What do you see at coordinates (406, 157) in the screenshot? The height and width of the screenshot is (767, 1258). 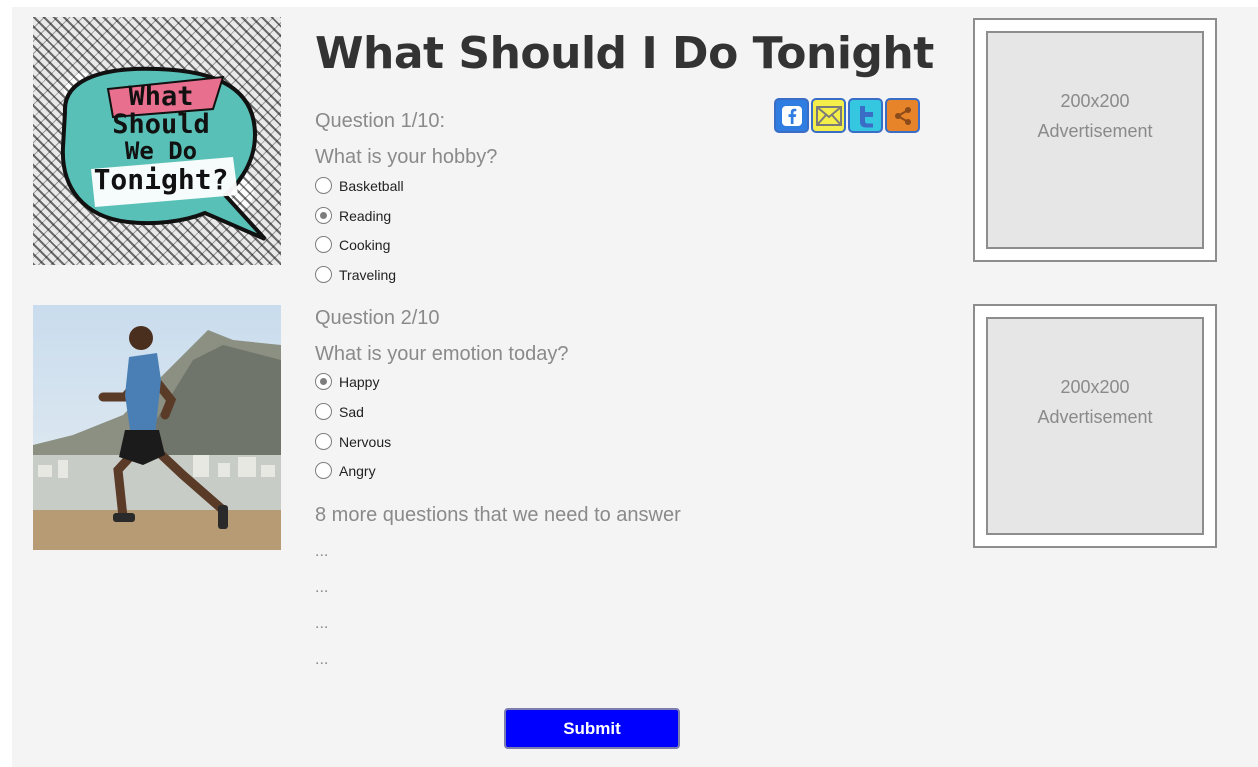 I see `question-1-text: What is your hobby?` at bounding box center [406, 157].